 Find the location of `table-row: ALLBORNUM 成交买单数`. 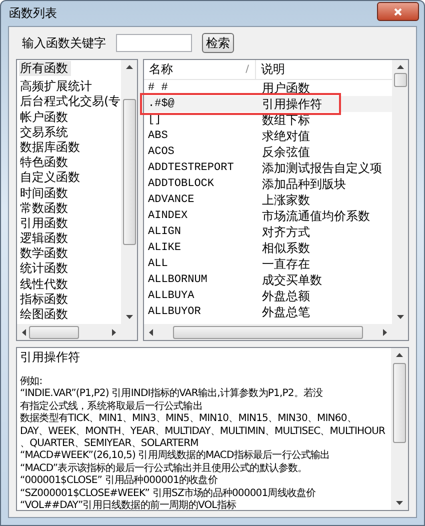

table-row: ALLBORNUM 成交买单数 is located at coordinates (268, 280).